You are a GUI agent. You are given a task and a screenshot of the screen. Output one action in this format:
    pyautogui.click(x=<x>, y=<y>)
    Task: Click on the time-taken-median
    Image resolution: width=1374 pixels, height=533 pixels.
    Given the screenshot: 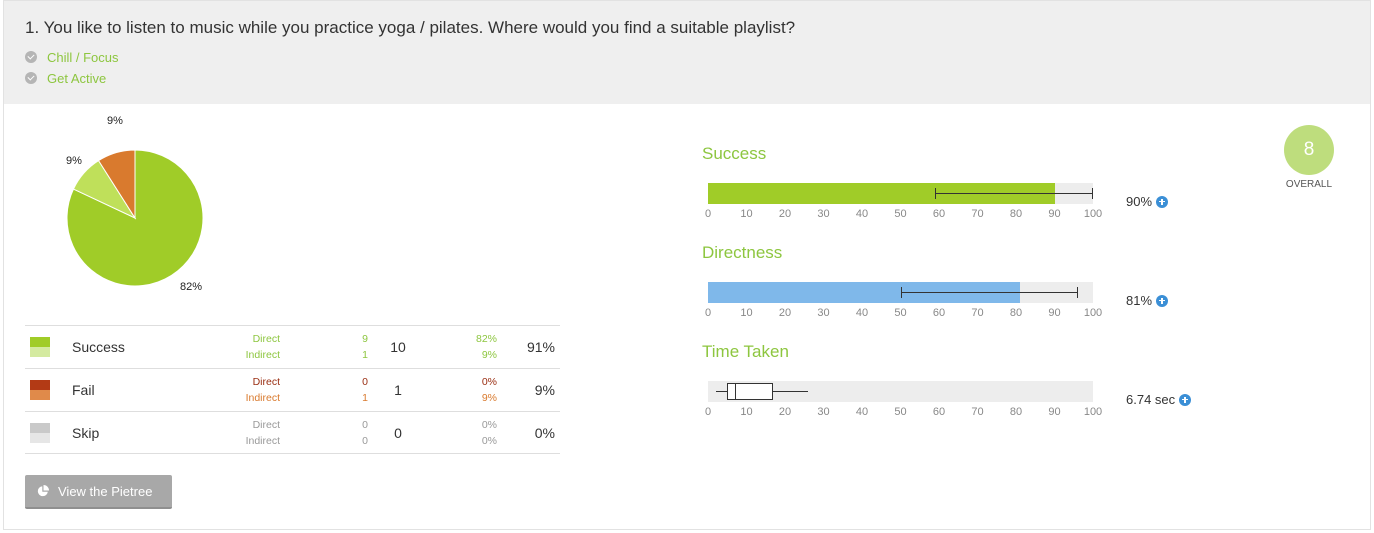 What is the action you would take?
    pyautogui.click(x=735, y=391)
    